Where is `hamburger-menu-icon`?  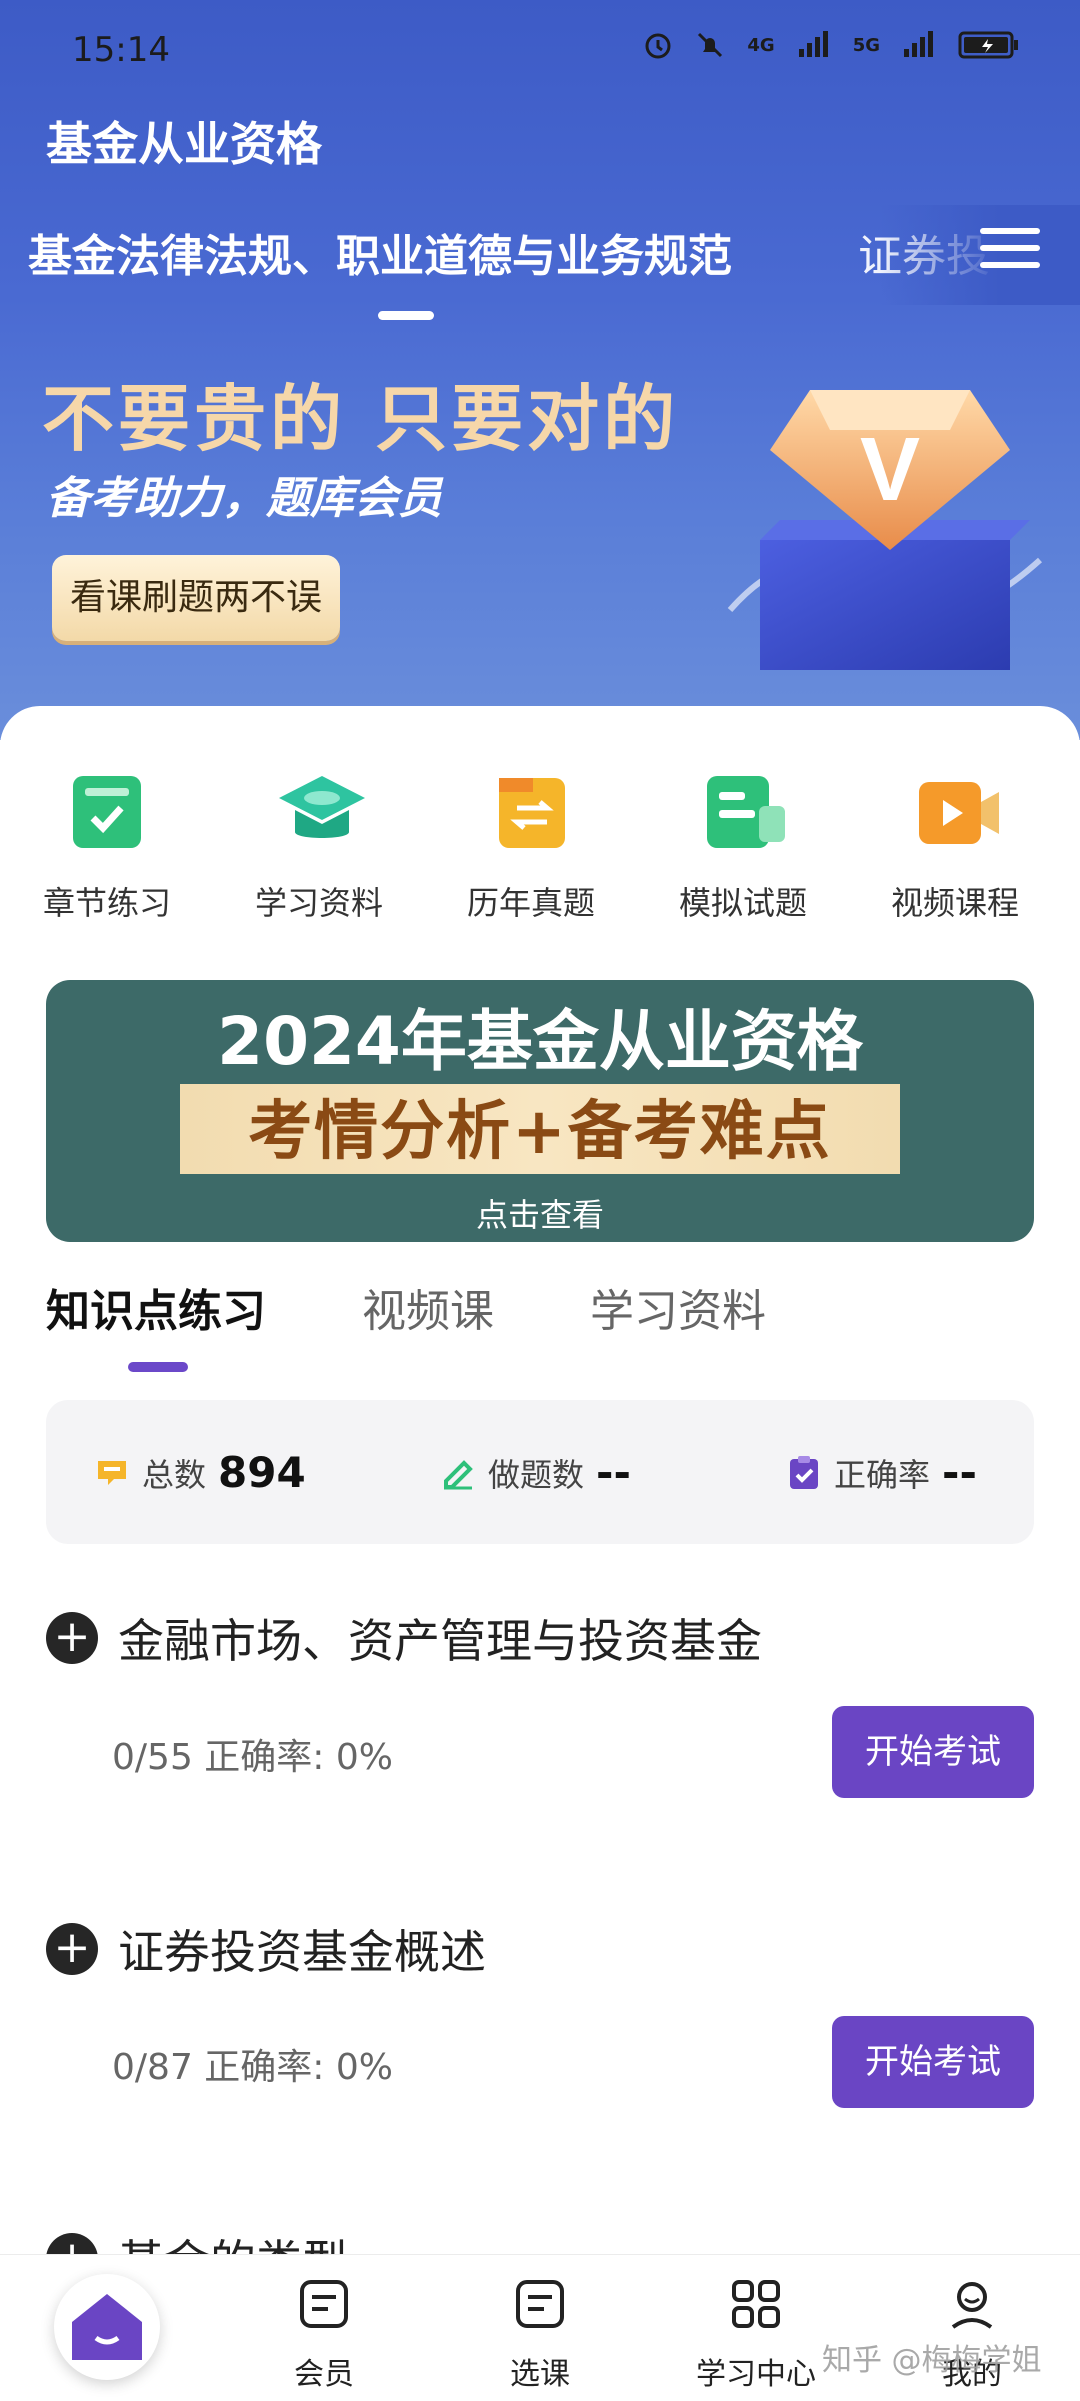 hamburger-menu-icon is located at coordinates (1010, 248).